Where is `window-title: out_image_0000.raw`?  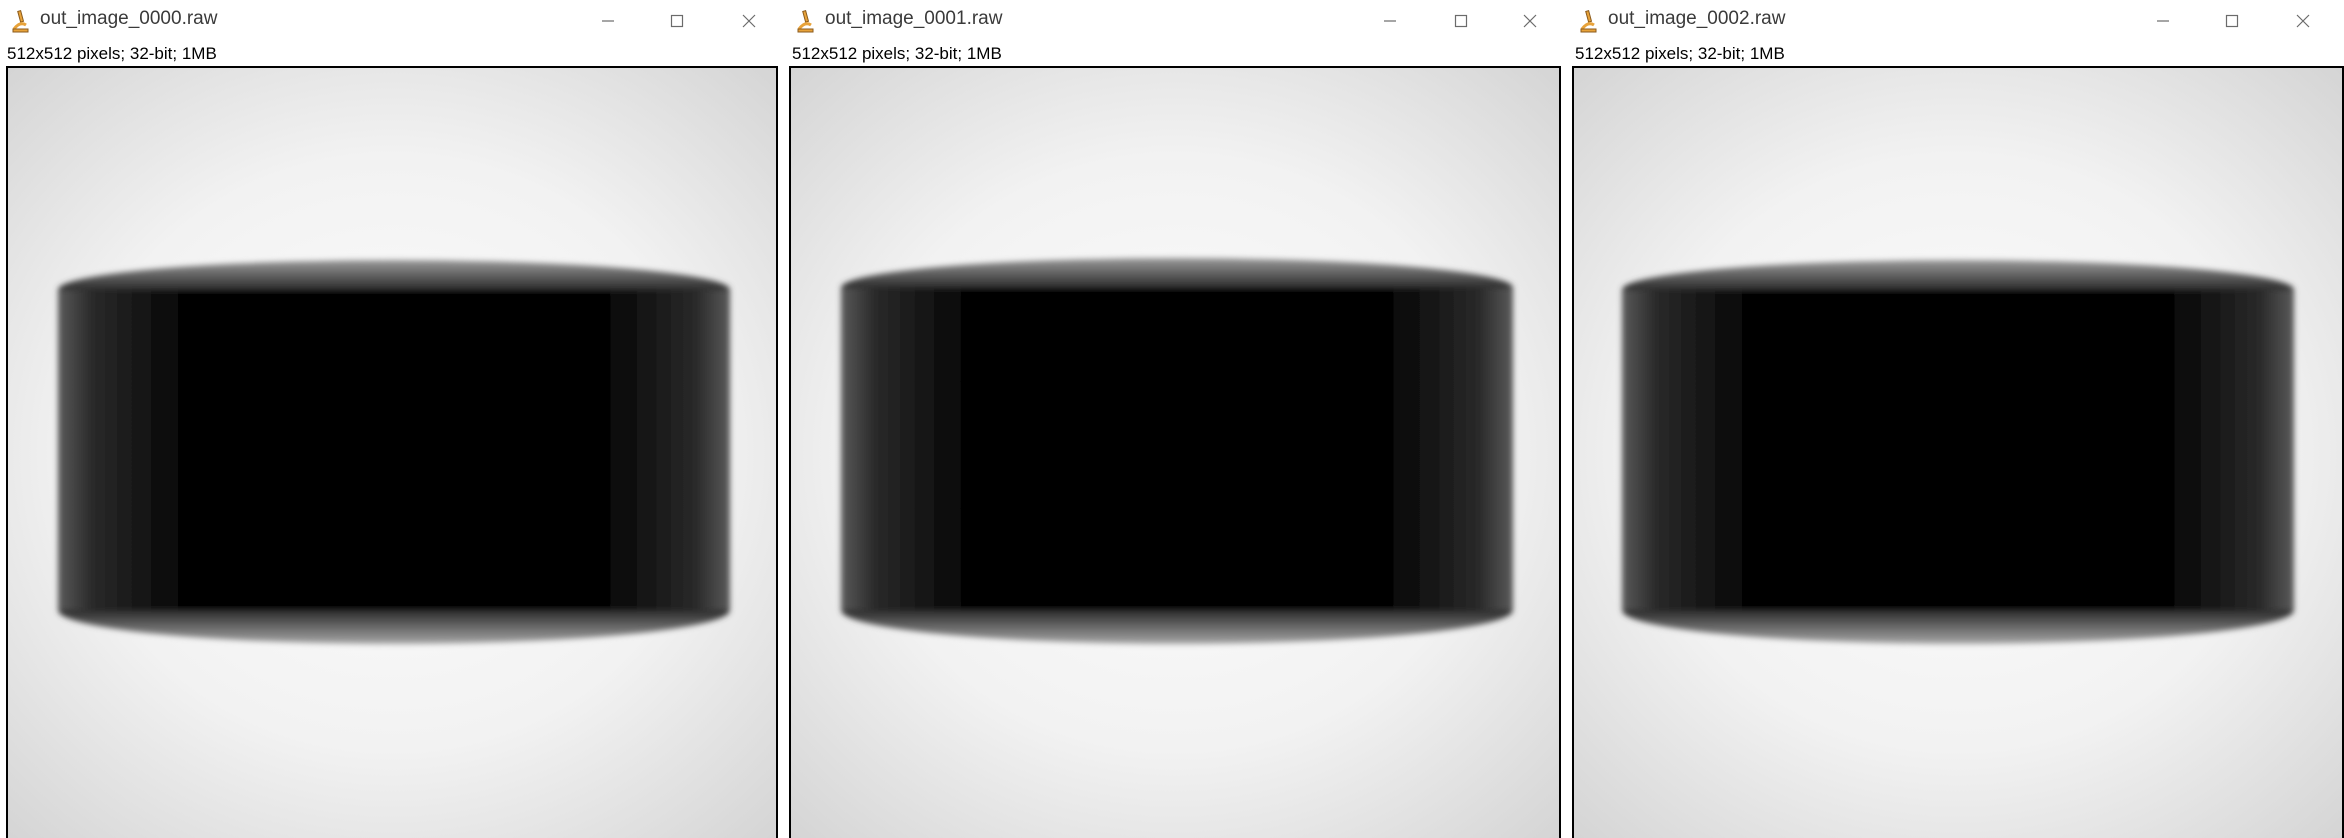 window-title: out_image_0000.raw is located at coordinates (129, 18).